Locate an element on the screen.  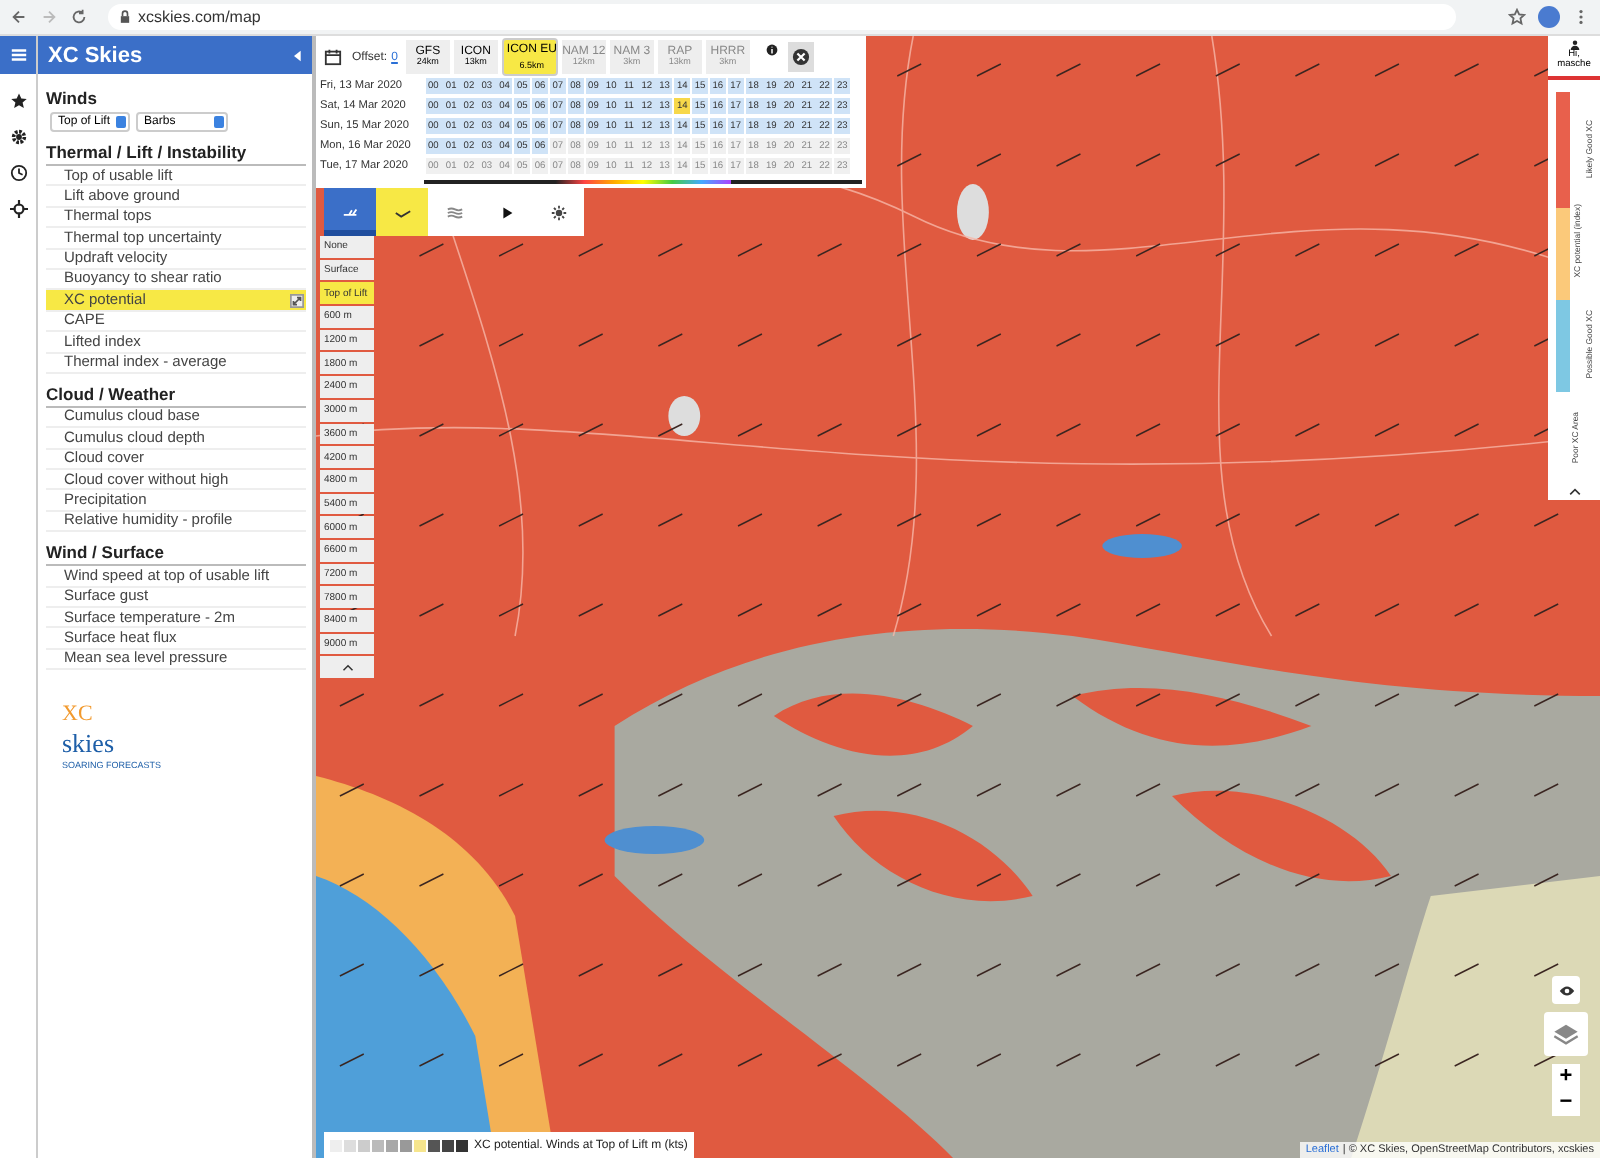
close-button is located at coordinates (800, 57).